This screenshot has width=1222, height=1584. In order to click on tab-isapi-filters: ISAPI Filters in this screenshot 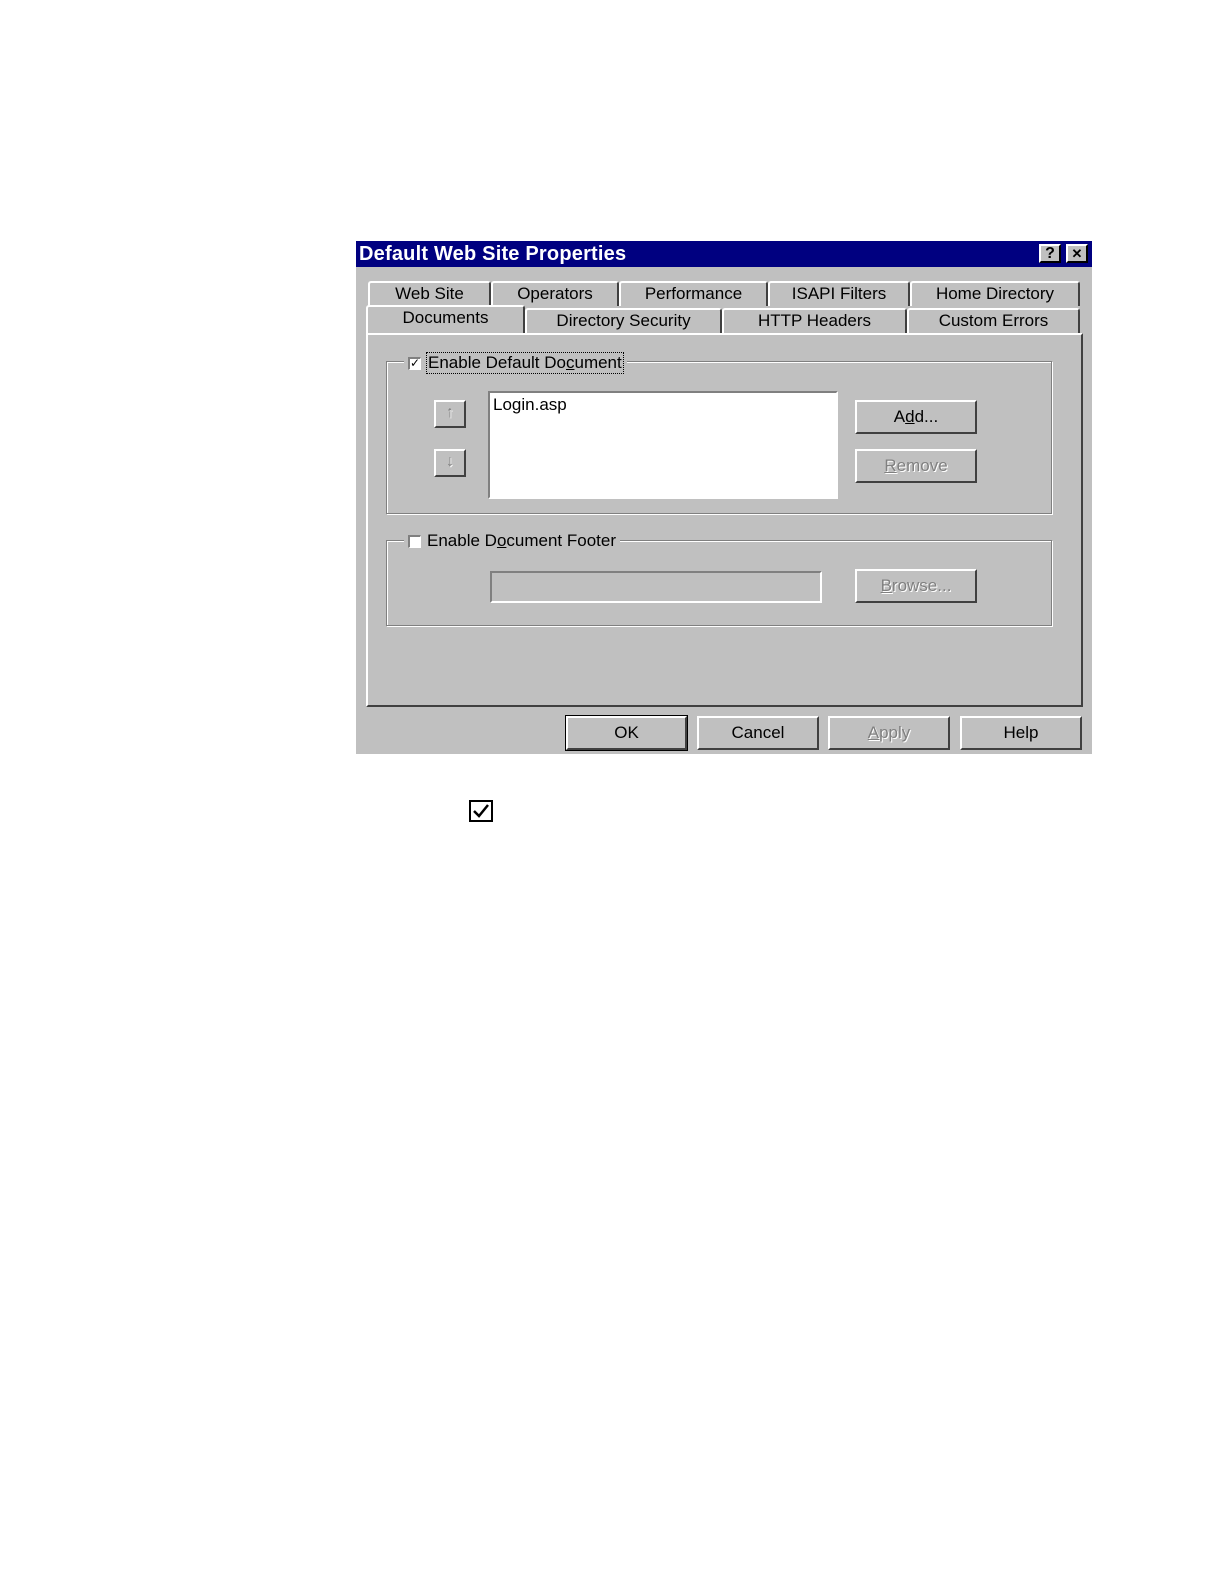, I will do `click(839, 293)`.